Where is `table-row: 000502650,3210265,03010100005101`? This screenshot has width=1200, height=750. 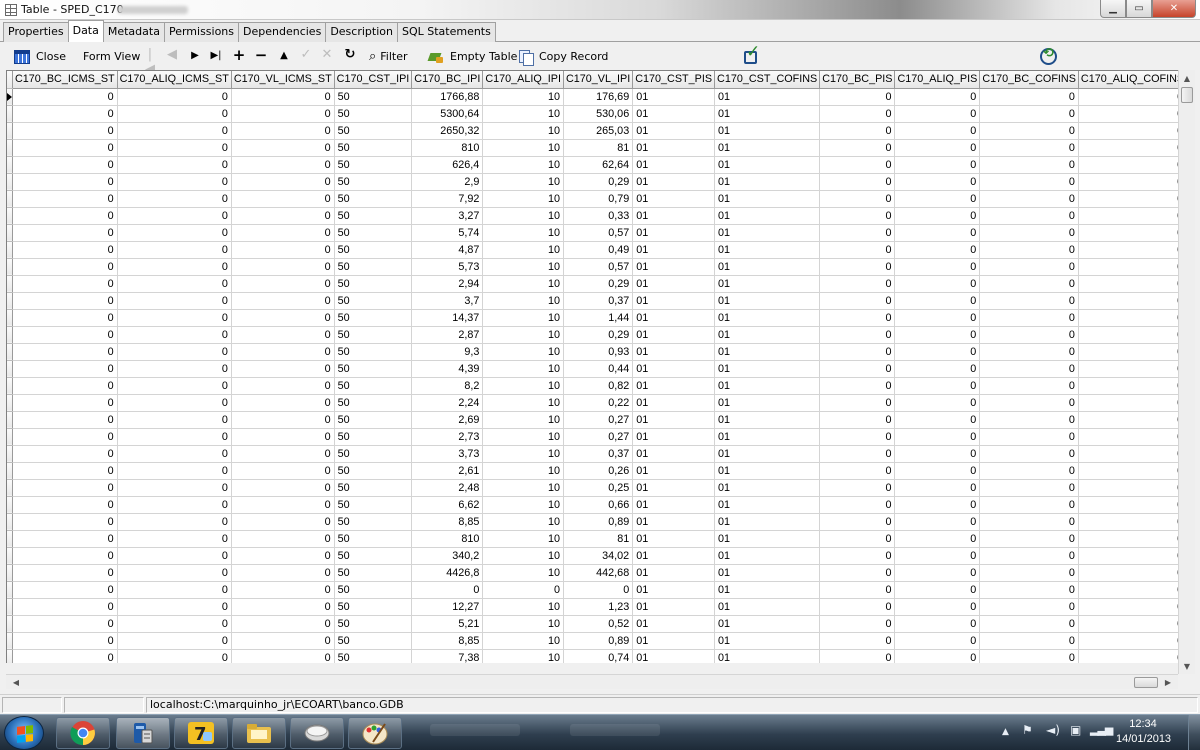
table-row: 000502650,3210265,03010100005101 is located at coordinates (592, 131).